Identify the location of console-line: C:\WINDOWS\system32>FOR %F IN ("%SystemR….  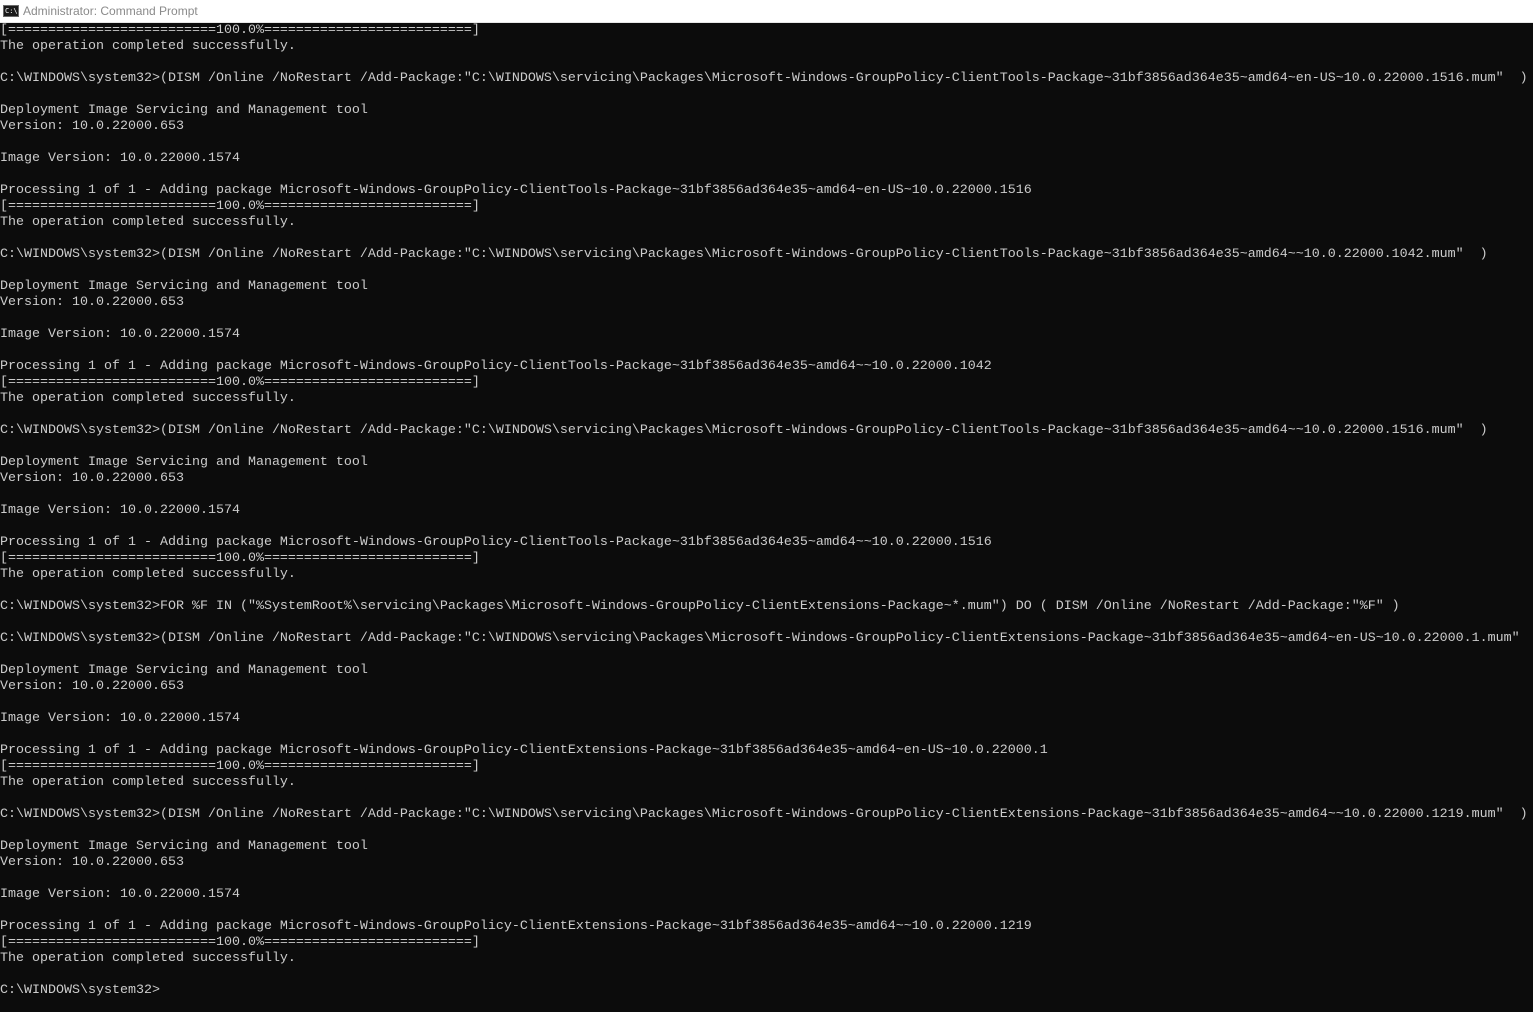
(700, 606).